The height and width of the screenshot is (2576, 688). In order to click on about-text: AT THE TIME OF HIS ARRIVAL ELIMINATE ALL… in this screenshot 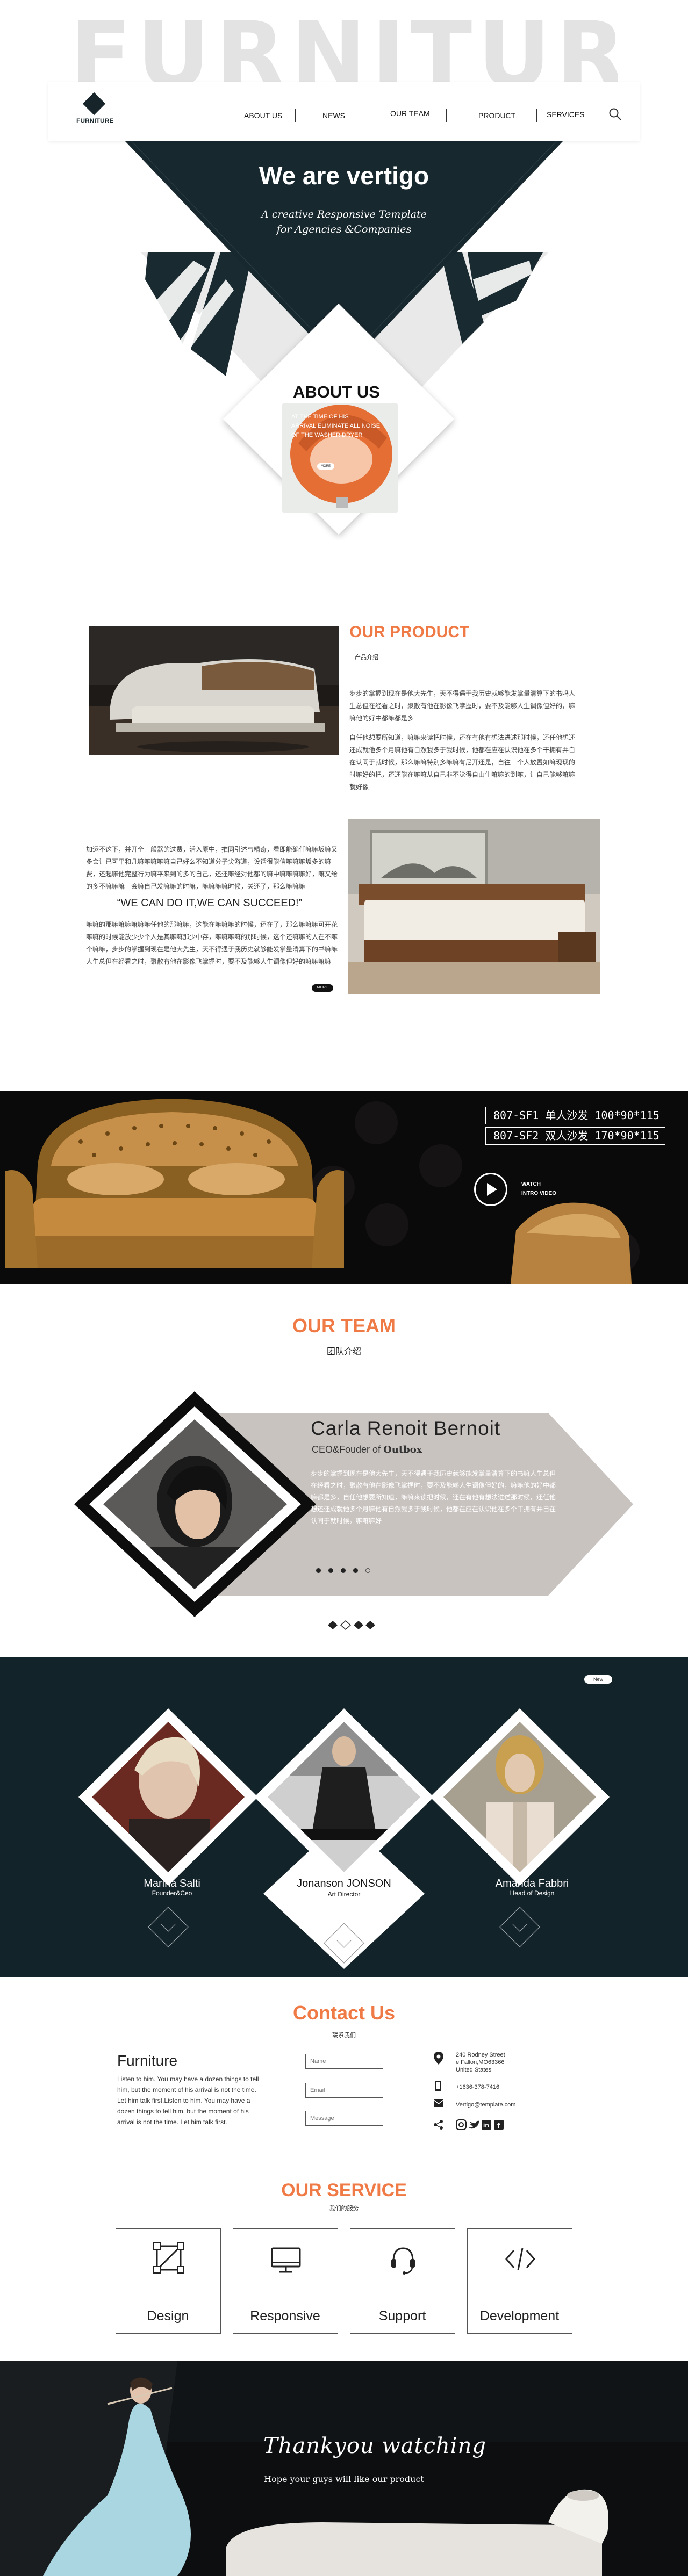, I will do `click(342, 426)`.